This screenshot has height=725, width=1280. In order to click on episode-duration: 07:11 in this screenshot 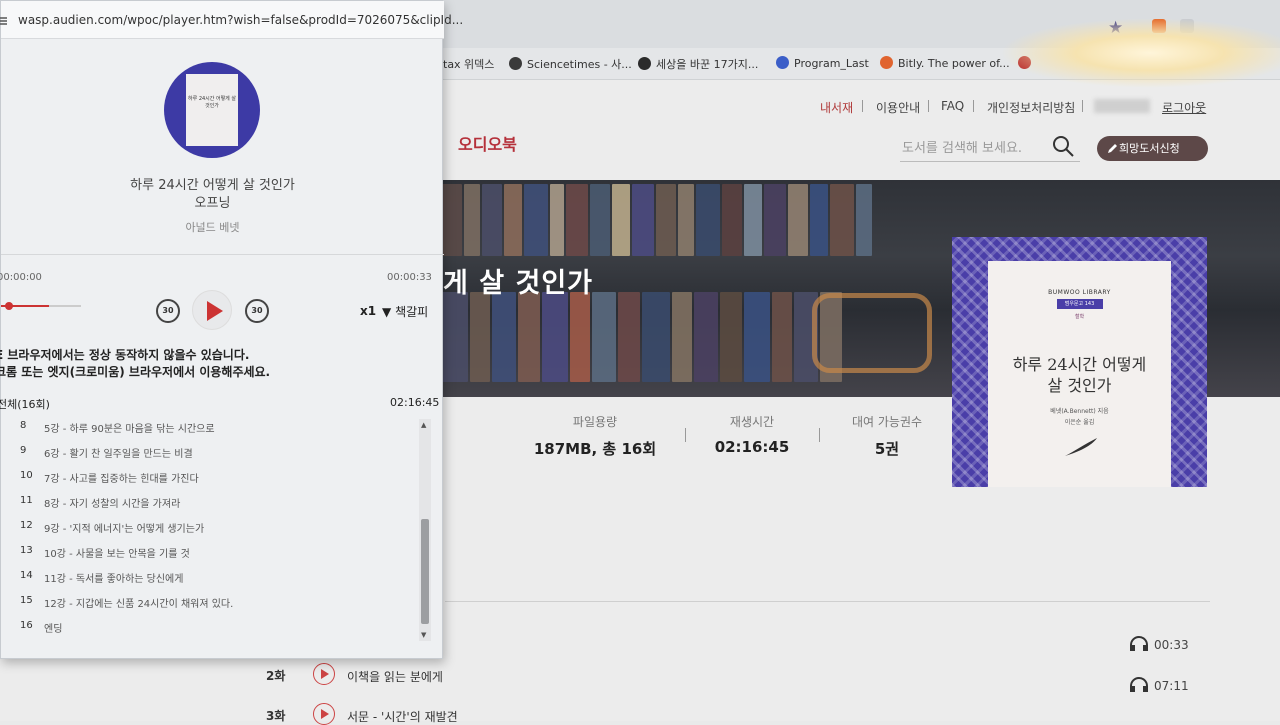, I will do `click(1171, 686)`.